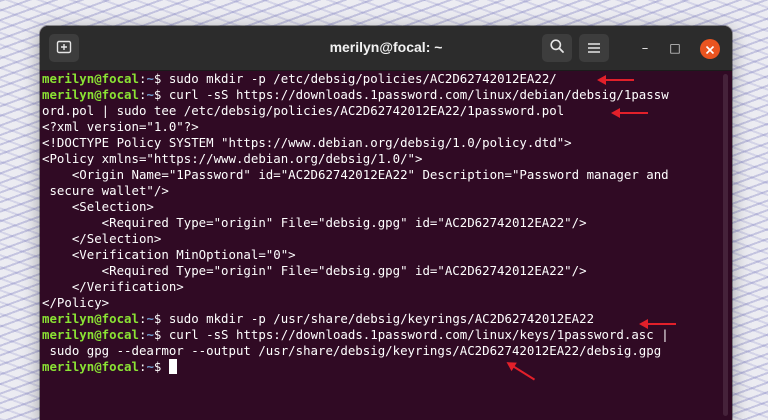 Image resolution: width=768 pixels, height=420 pixels. What do you see at coordinates (105, 190) in the screenshot?
I see `output-text: secure wallet"/>` at bounding box center [105, 190].